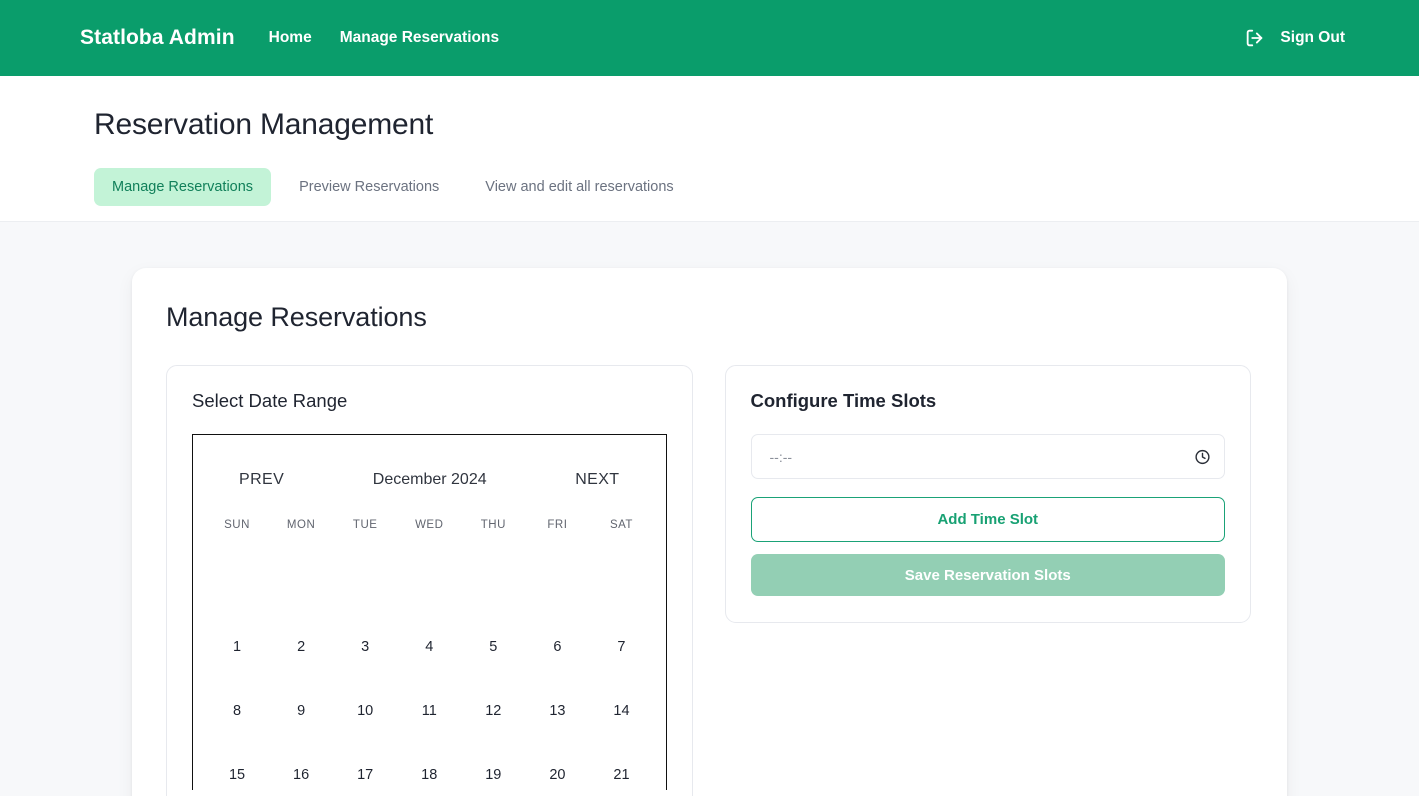  What do you see at coordinates (557, 525) in the screenshot?
I see `calendar-weekday-fri: FRI` at bounding box center [557, 525].